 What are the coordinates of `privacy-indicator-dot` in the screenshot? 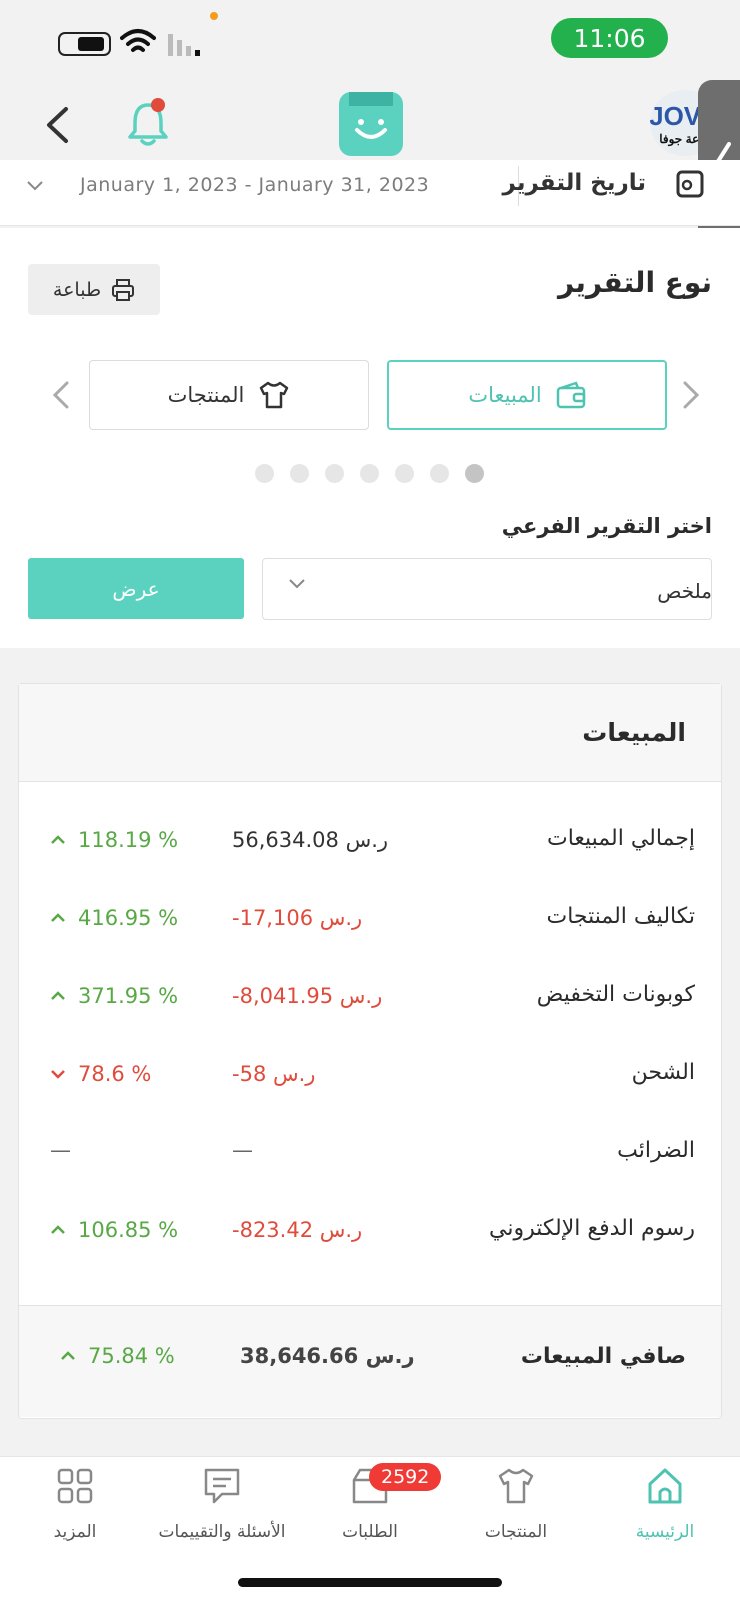 It's located at (214, 16).